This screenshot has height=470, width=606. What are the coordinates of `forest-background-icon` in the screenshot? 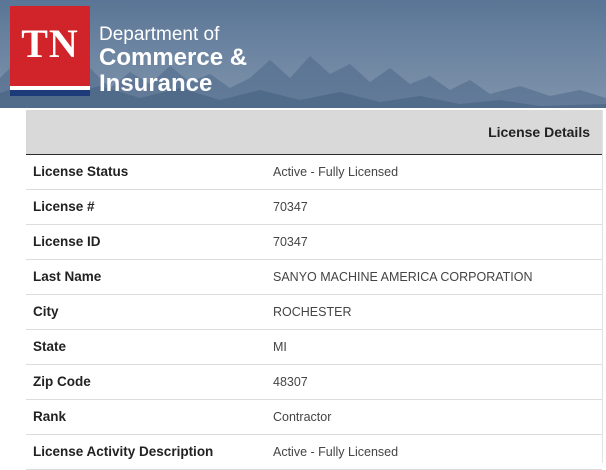 It's located at (303, 80).